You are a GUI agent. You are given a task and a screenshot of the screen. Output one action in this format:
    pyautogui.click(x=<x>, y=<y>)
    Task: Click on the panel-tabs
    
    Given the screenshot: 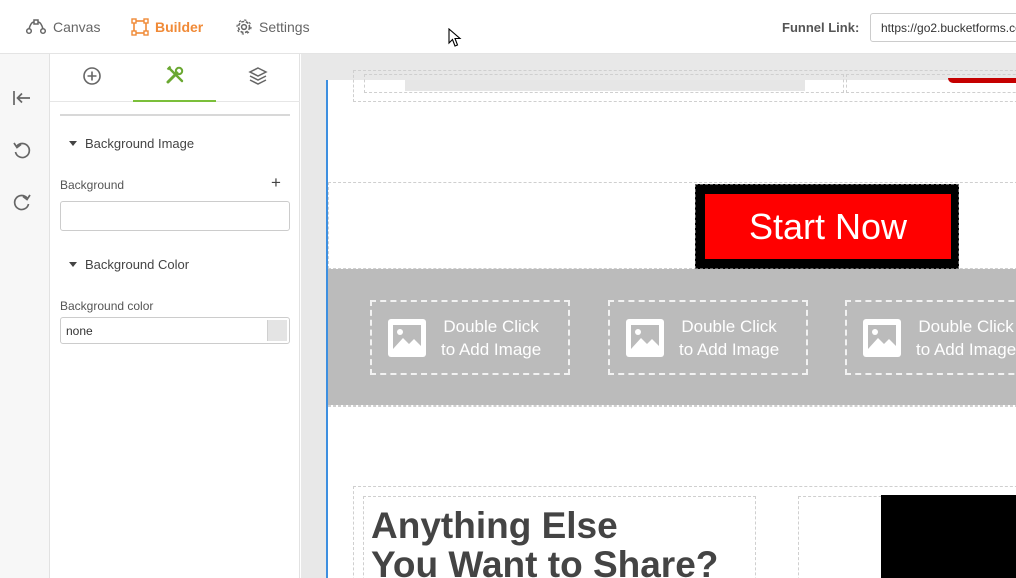 What is the action you would take?
    pyautogui.click(x=175, y=78)
    